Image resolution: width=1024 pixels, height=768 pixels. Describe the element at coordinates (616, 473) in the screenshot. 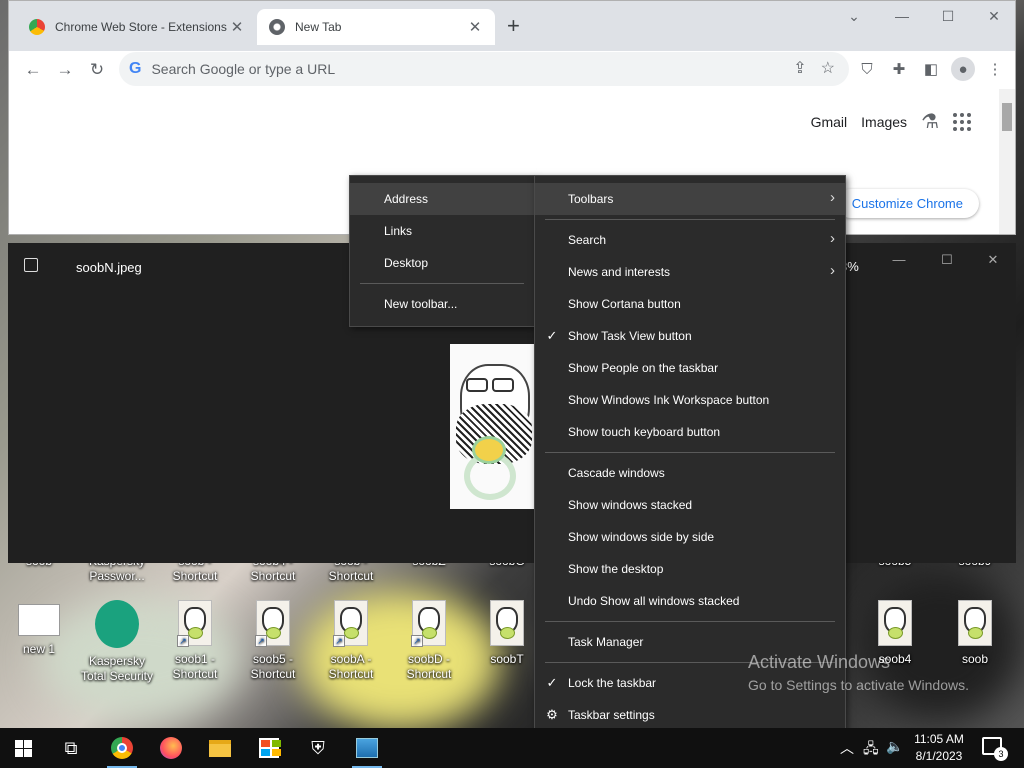

I see `menu-item-label: Cascade windows` at that location.